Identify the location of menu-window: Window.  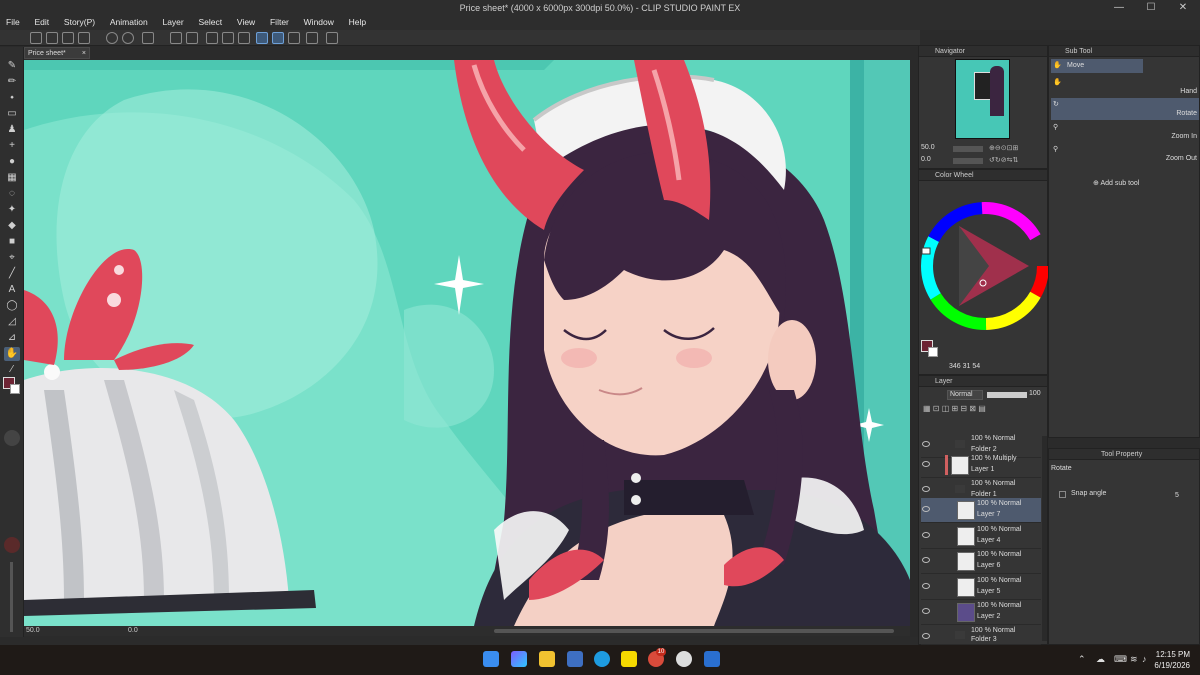
(319, 22).